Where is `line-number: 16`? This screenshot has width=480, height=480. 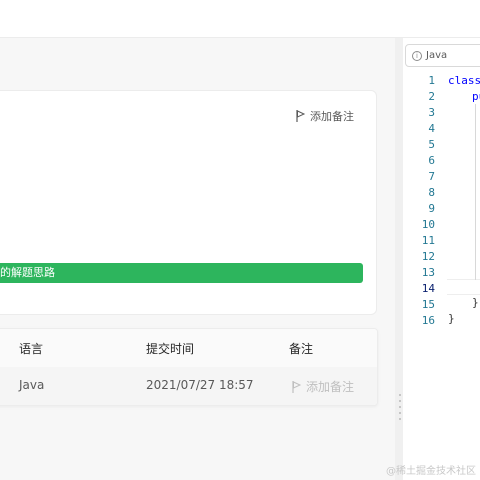 line-number: 16 is located at coordinates (428, 320).